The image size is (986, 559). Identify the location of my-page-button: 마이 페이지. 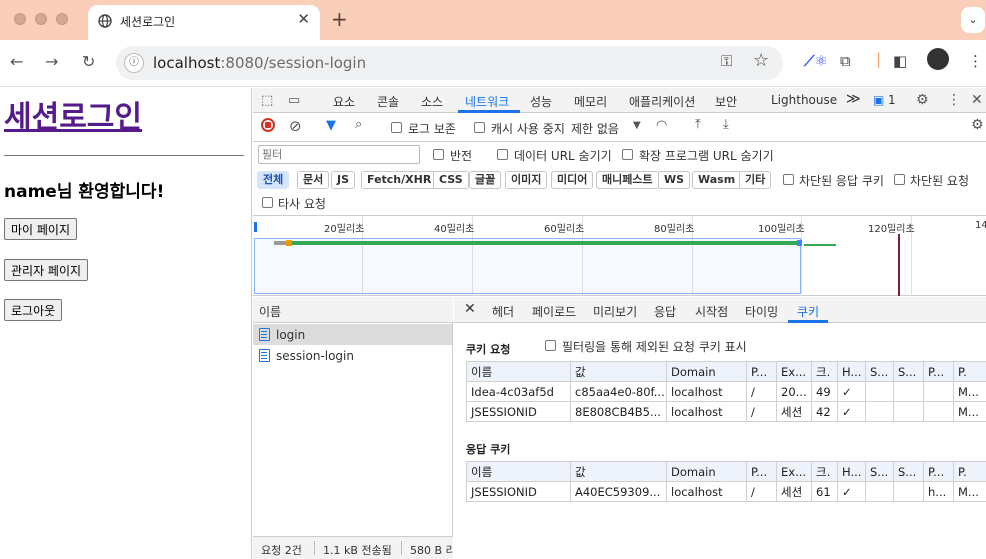
(41, 229).